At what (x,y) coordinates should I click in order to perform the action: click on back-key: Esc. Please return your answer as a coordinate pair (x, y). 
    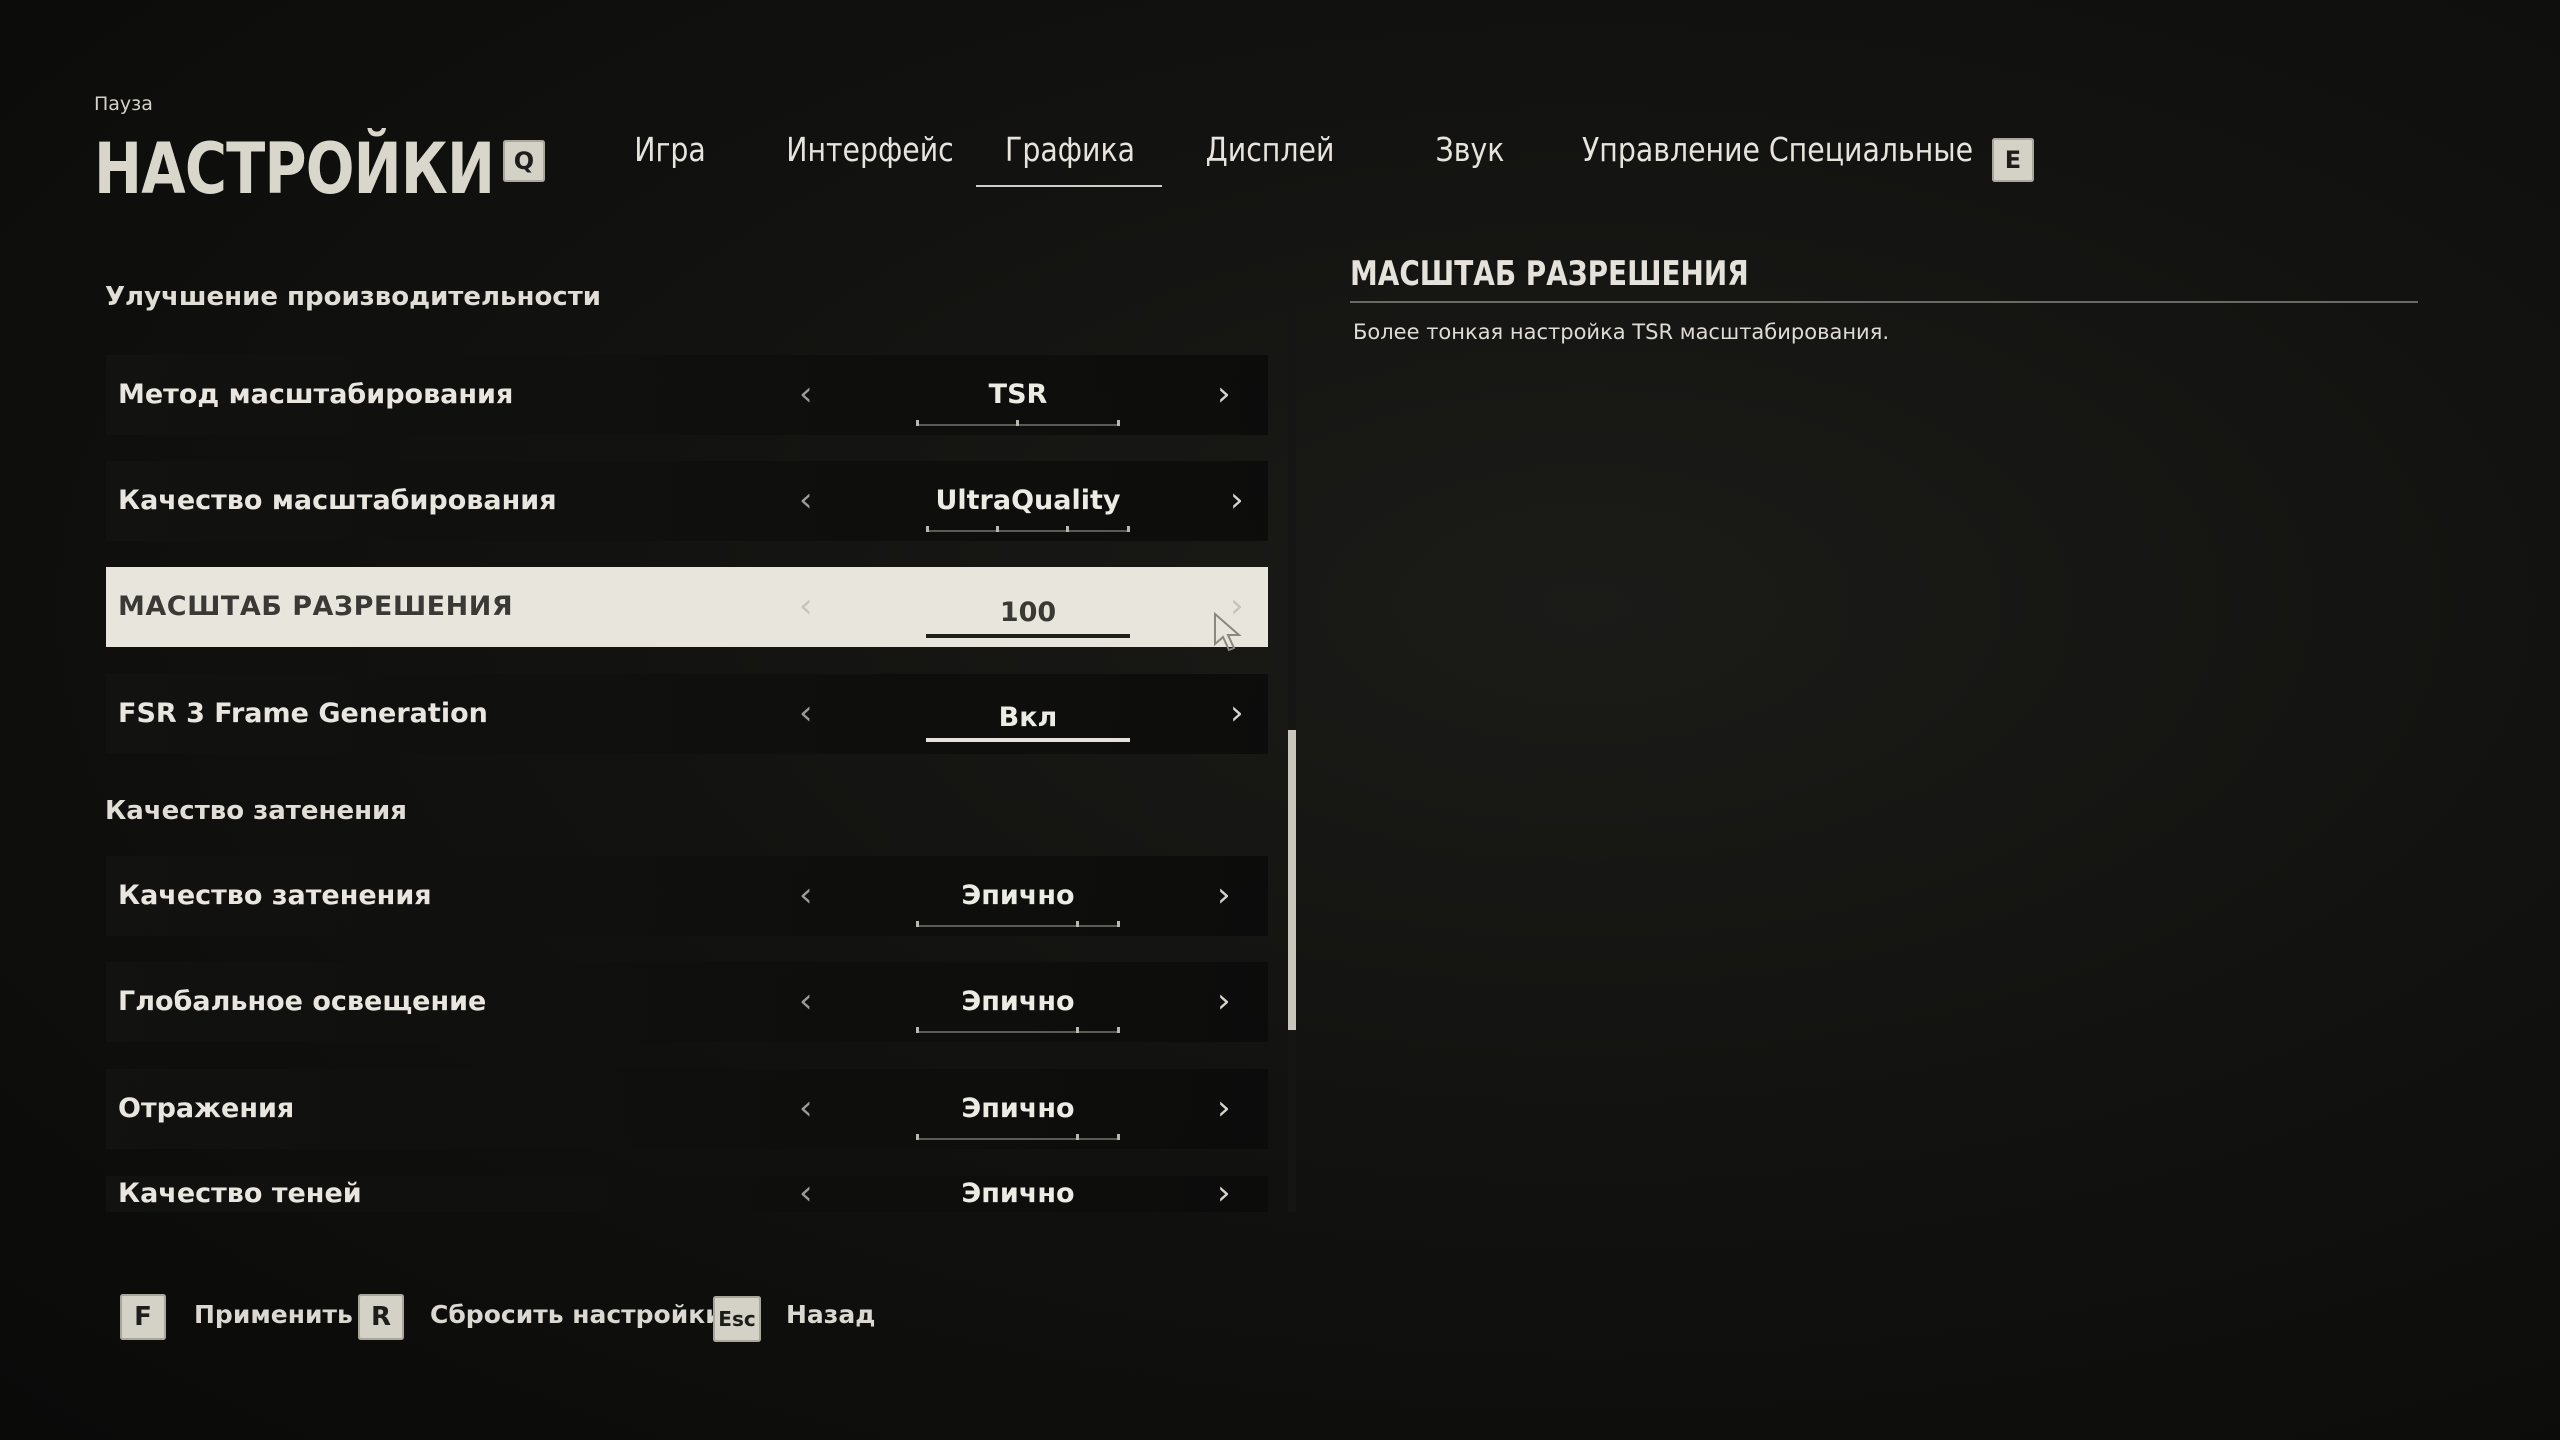
    Looking at the image, I should click on (737, 1319).